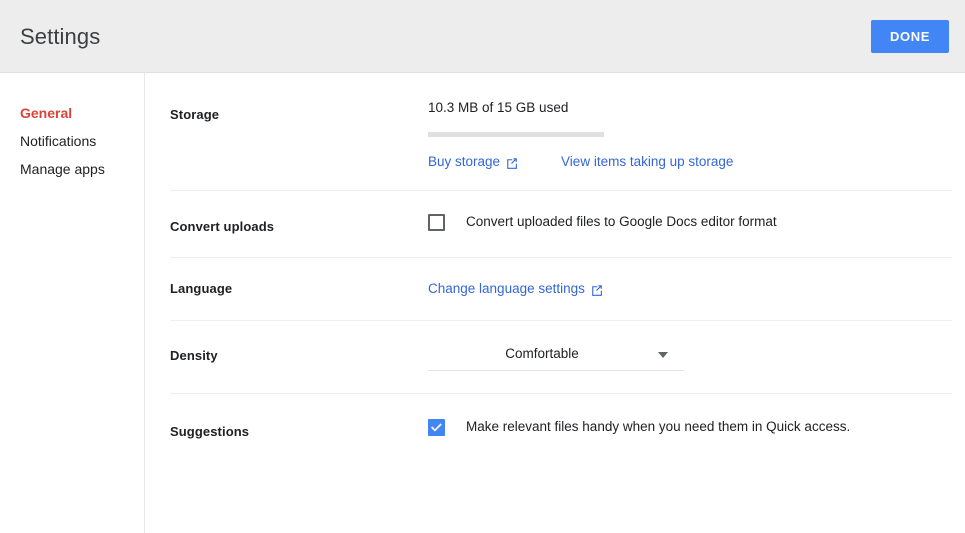 The height and width of the screenshot is (533, 965). I want to click on section-density: Density Comfortable, so click(561, 357).